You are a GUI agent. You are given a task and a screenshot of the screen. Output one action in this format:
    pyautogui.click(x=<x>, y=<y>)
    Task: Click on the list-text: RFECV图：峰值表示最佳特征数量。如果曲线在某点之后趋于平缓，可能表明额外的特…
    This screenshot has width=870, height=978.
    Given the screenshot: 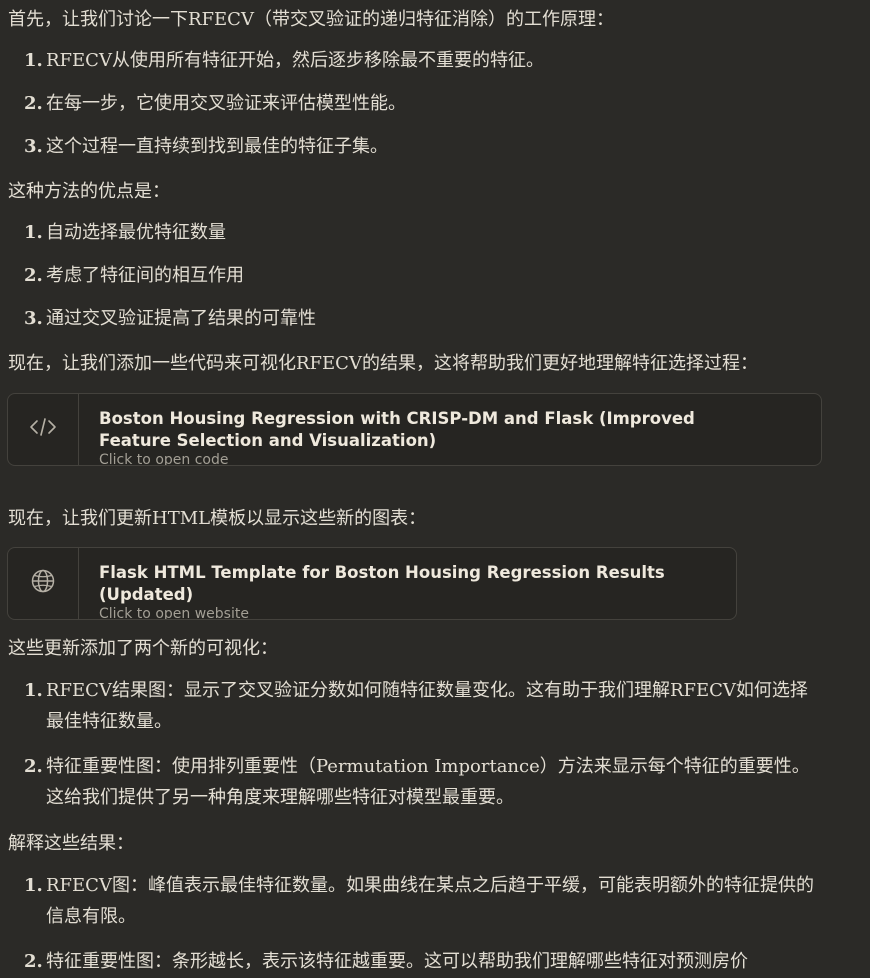 What is the action you would take?
    pyautogui.click(x=430, y=901)
    